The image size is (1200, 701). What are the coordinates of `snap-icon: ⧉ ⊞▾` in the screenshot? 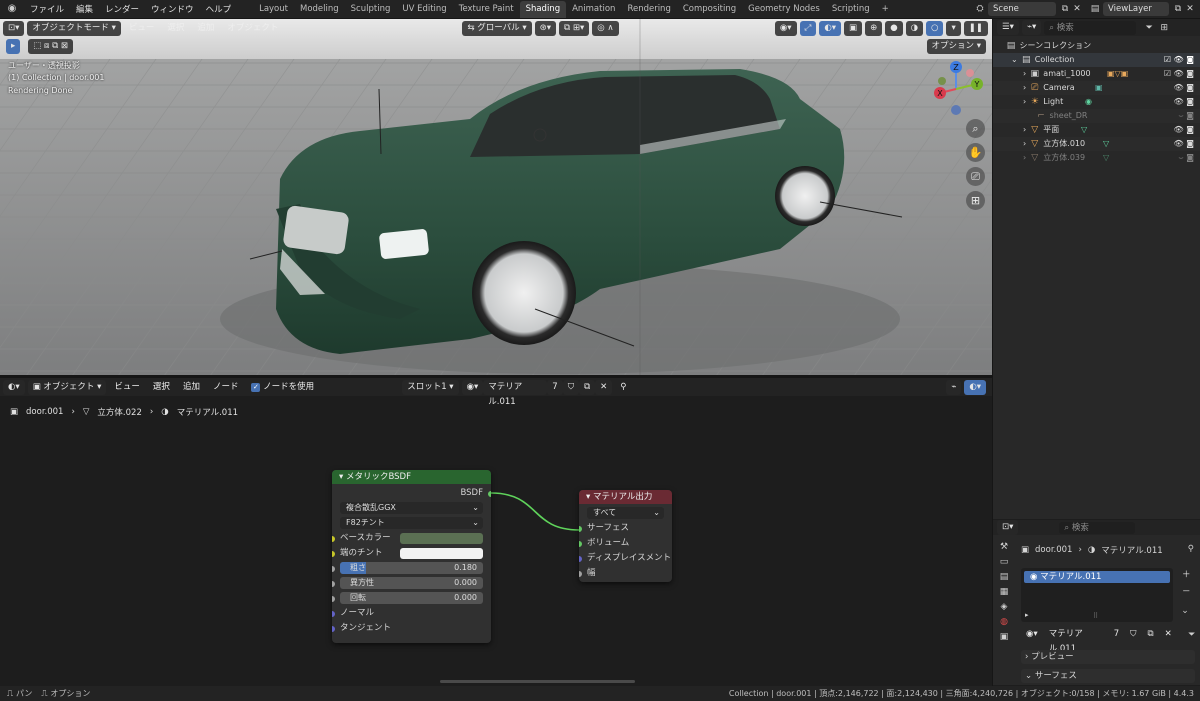 It's located at (574, 28).